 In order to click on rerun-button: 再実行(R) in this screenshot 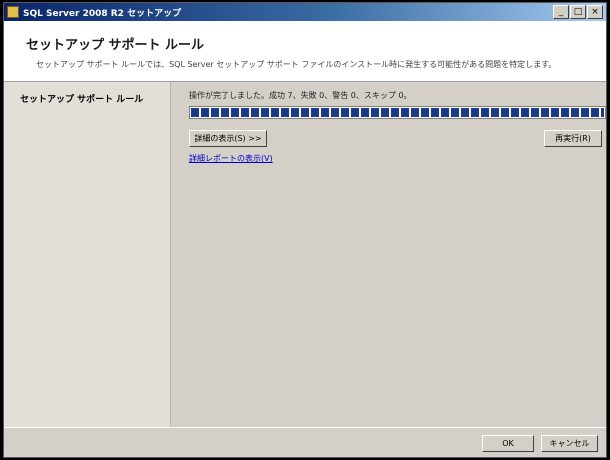, I will do `click(573, 138)`.